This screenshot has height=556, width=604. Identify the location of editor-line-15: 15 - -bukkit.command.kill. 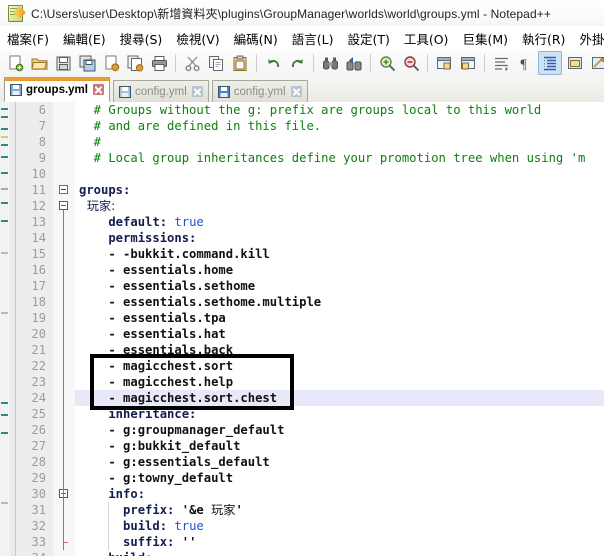
(310, 254).